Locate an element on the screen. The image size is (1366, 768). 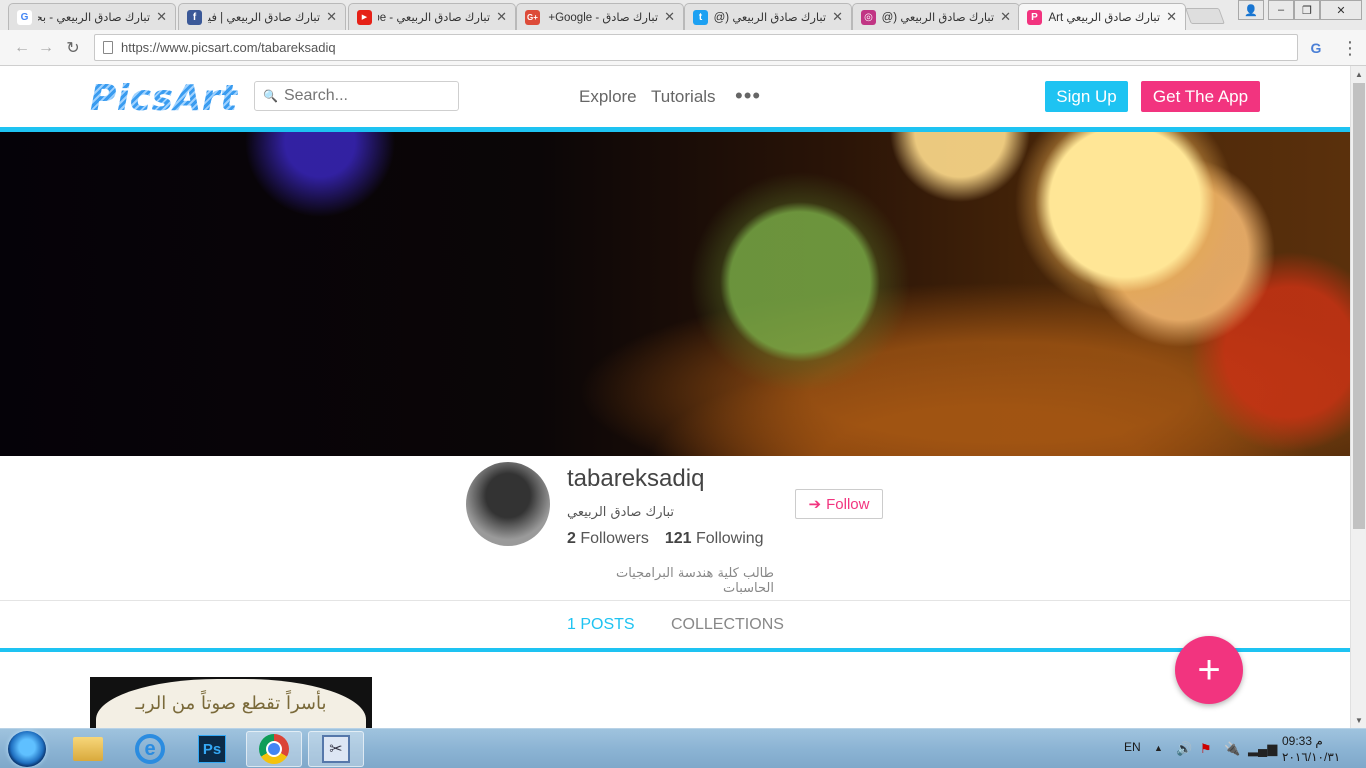
followers-count: 2 is located at coordinates (571, 538).